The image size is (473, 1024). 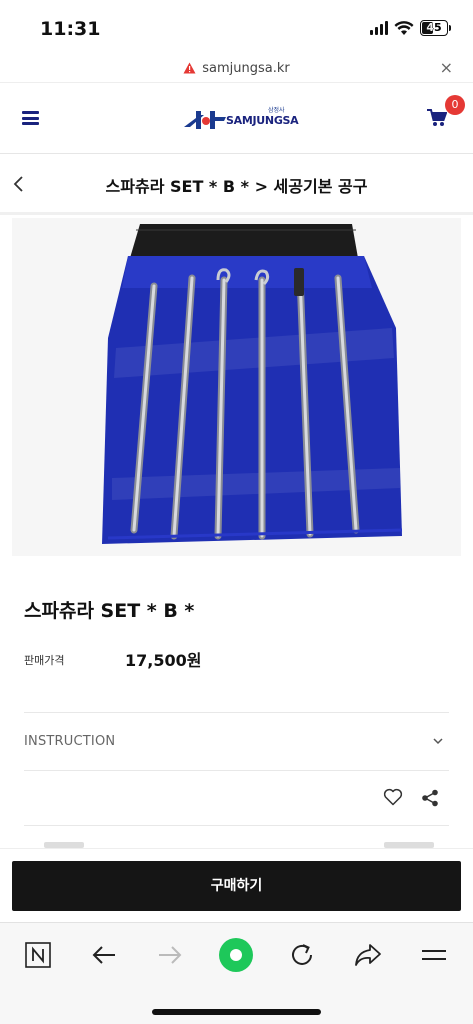 I want to click on chevron-down-icon, so click(x=438, y=741).